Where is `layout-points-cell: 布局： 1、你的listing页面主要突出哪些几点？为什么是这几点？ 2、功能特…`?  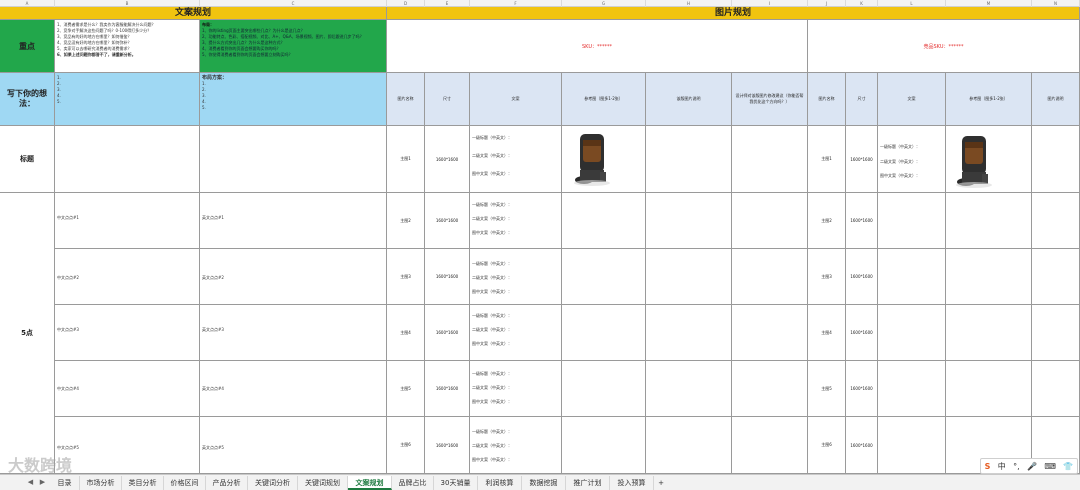
layout-points-cell: 布局： 1、你的listing页面主要突出哪些几点？为什么是这几点？ 2、功能特… is located at coordinates (293, 46).